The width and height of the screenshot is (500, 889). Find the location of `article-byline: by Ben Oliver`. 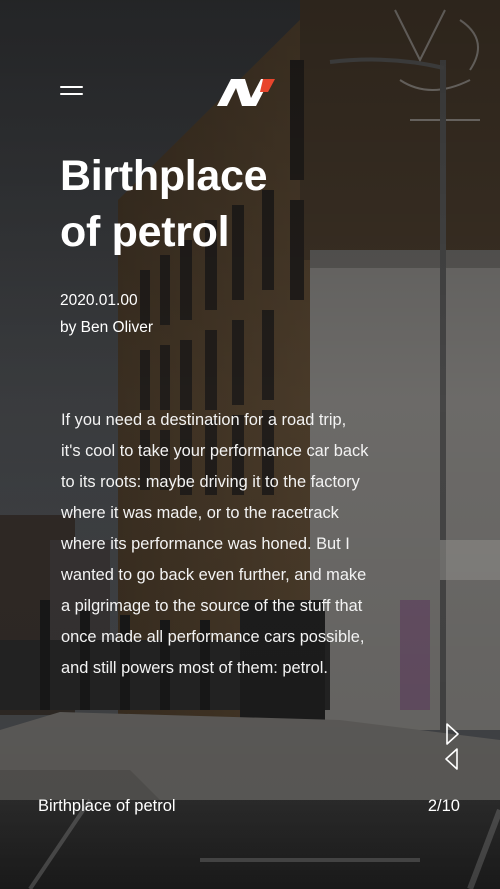

article-byline: by Ben Oliver is located at coordinates (107, 327).